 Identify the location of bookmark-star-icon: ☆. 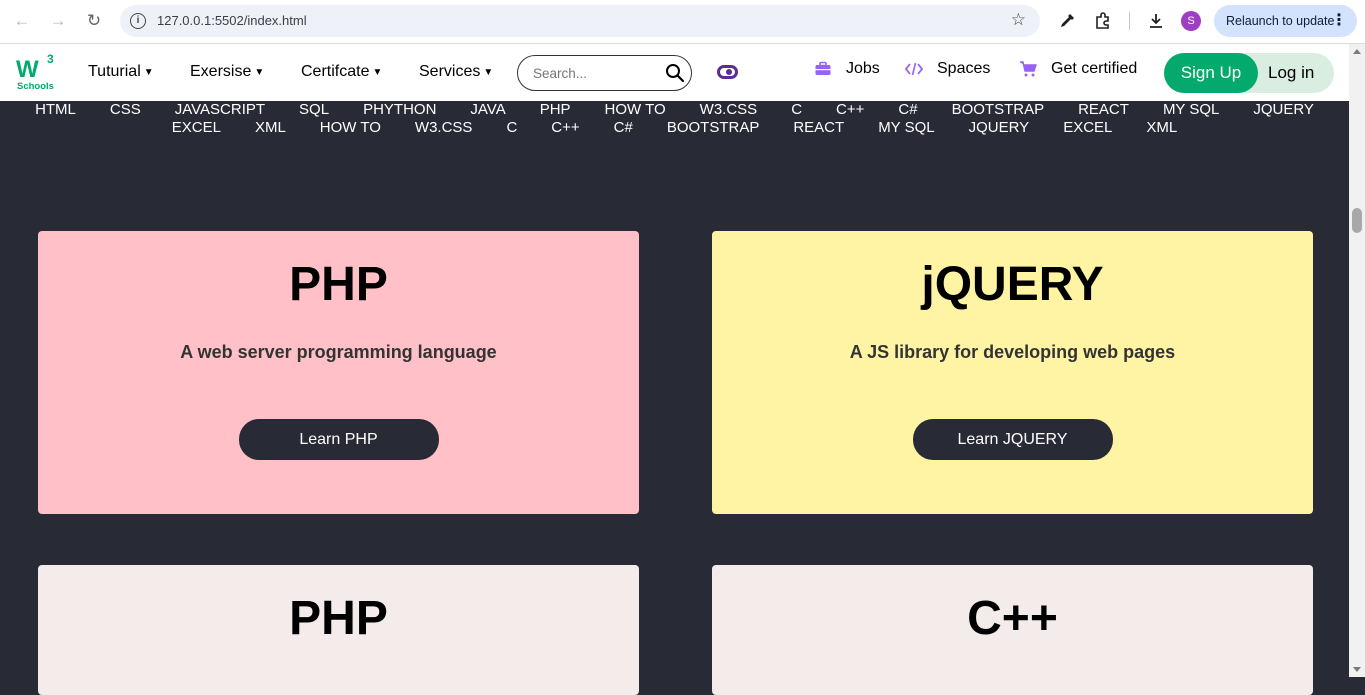
(1018, 20).